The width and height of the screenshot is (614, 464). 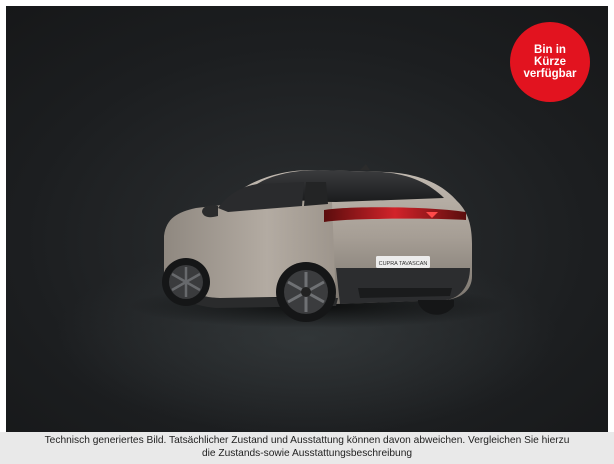 I want to click on availability-badge-text: Bin in Kürze verfügbar, so click(x=550, y=62).